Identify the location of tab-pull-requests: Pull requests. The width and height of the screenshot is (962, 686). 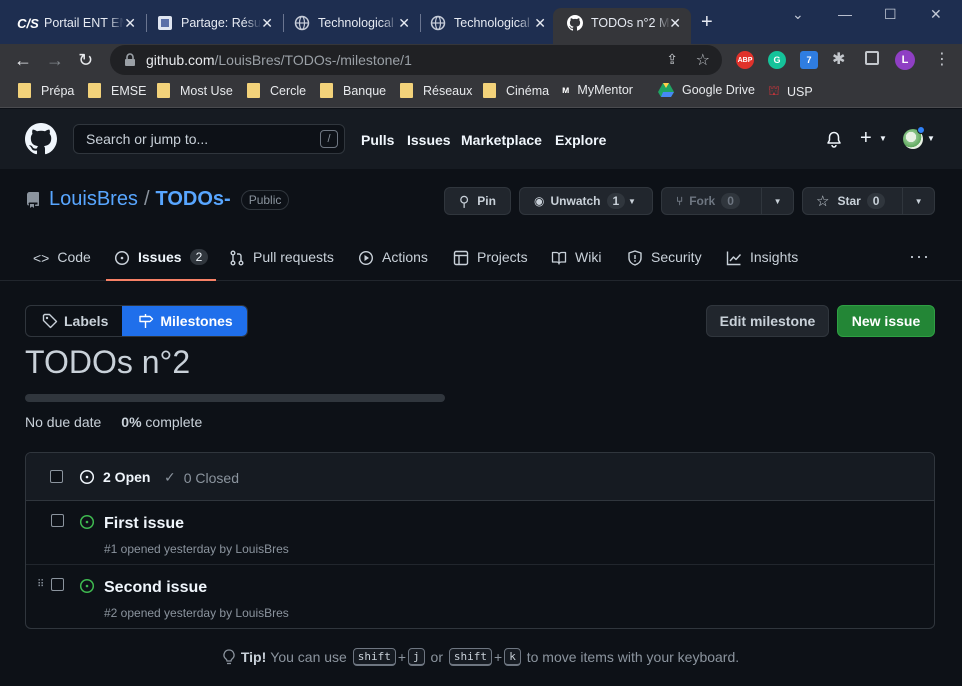
(281, 262).